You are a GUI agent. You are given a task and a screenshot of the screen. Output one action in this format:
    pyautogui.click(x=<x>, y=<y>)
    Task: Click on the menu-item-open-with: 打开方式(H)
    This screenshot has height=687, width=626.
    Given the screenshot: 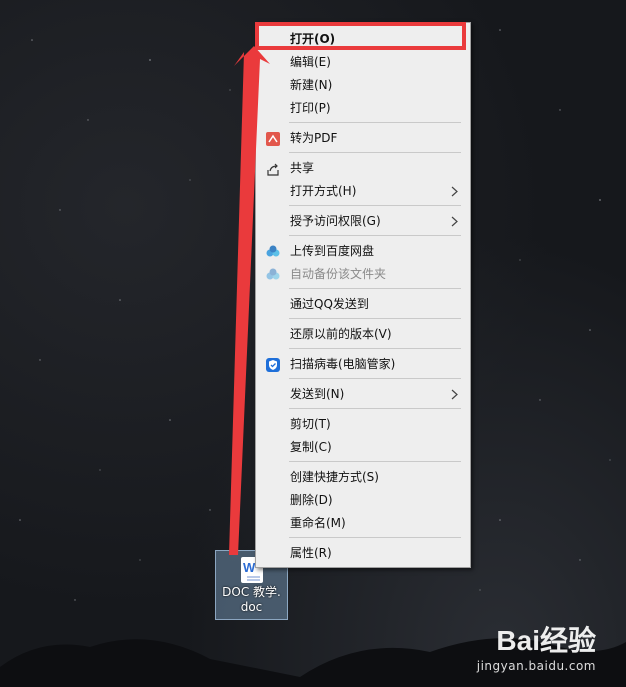 What is the action you would take?
    pyautogui.click(x=363, y=191)
    